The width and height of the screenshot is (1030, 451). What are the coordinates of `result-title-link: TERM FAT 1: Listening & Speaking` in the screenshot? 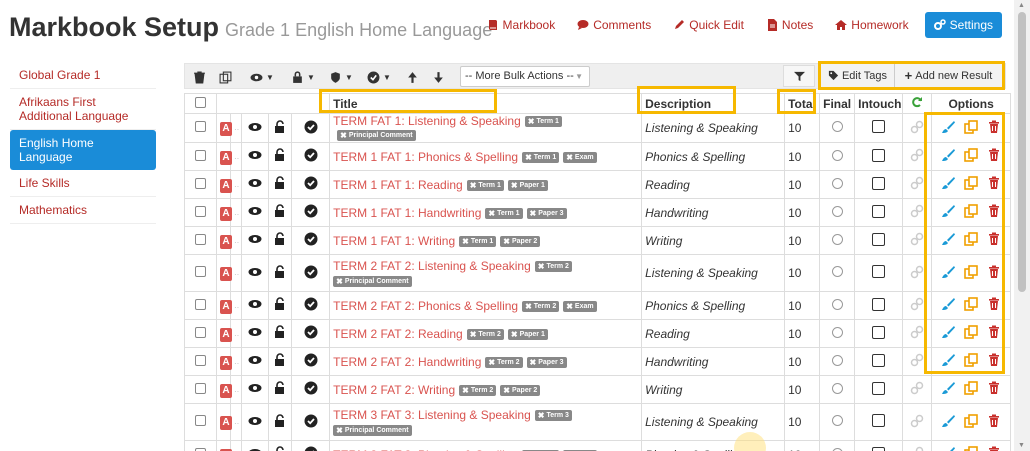 It's located at (427, 121).